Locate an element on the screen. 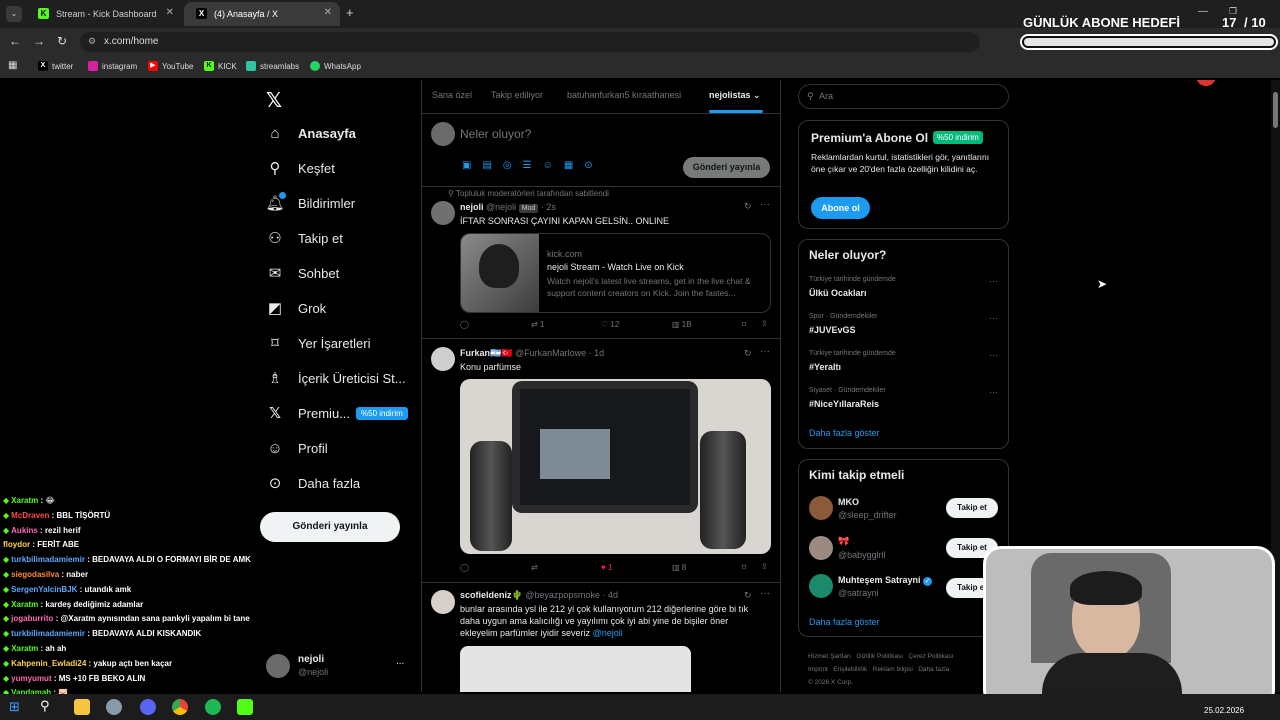 The width and height of the screenshot is (1280, 720). gif-icon: ▤ is located at coordinates (492, 165).